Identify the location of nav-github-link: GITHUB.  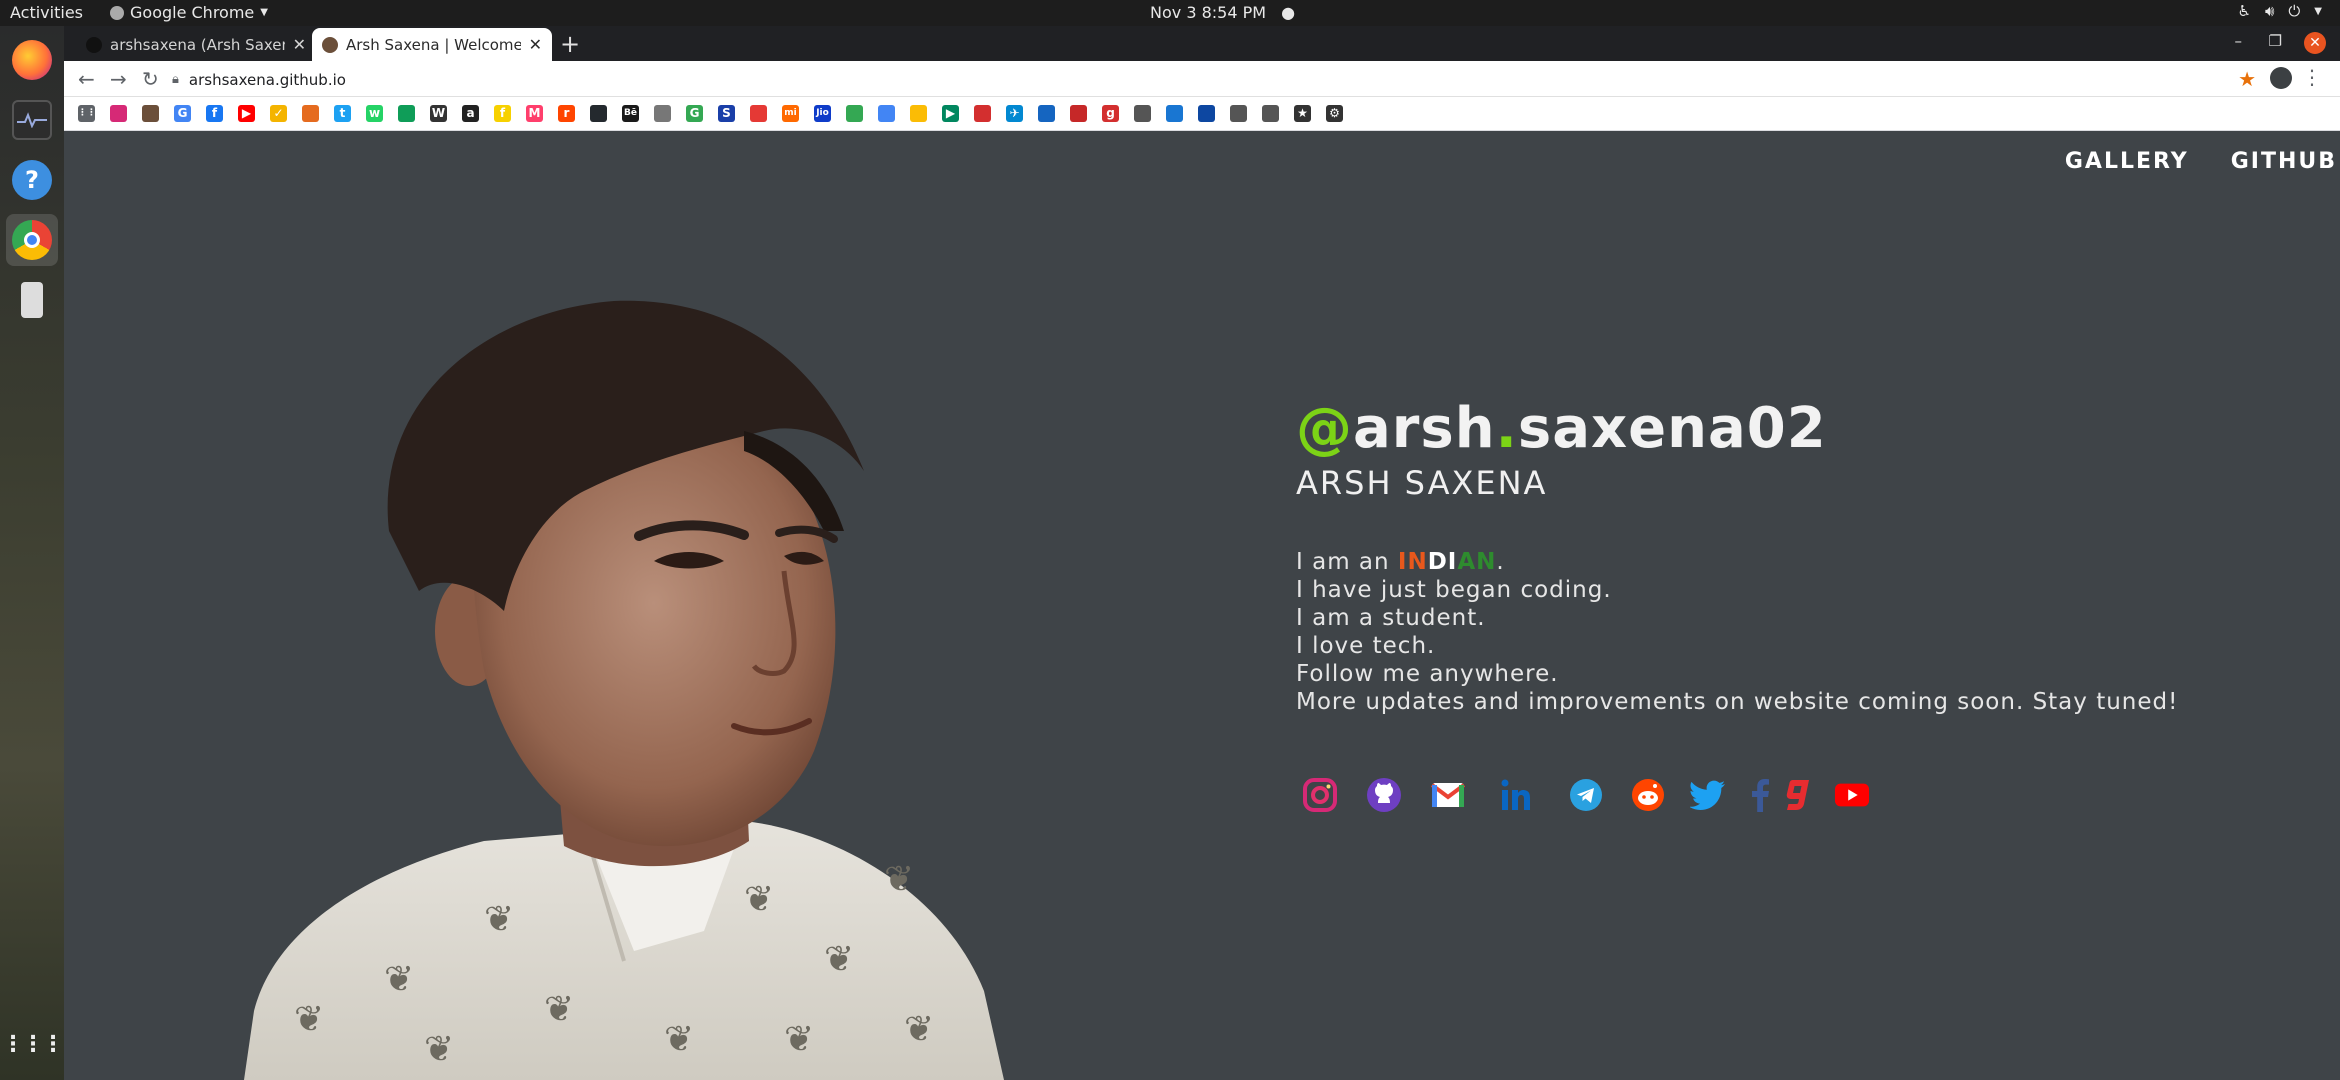
(2284, 161).